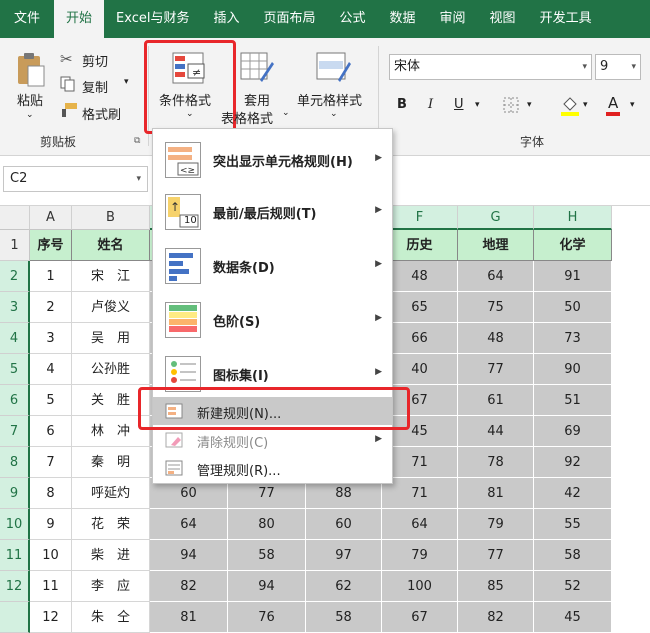  Describe the element at coordinates (15, 400) in the screenshot. I see `row-header: 6` at that location.